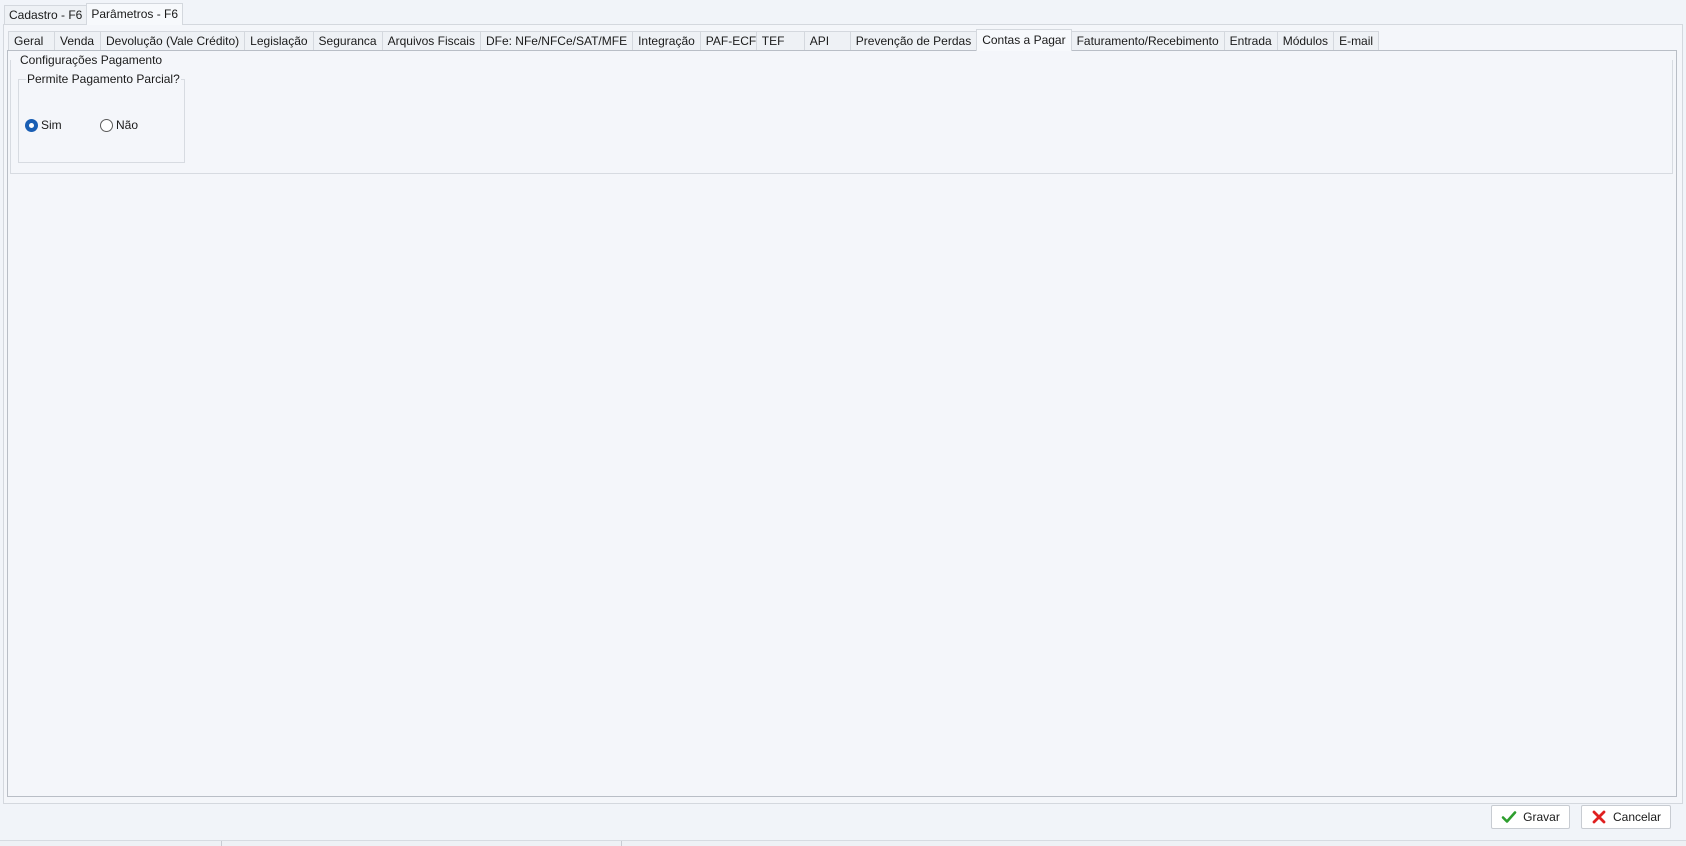 The height and width of the screenshot is (846, 1686). What do you see at coordinates (431, 41) in the screenshot?
I see `tab-arquivos-fiscais: Arquivos Fiscais` at bounding box center [431, 41].